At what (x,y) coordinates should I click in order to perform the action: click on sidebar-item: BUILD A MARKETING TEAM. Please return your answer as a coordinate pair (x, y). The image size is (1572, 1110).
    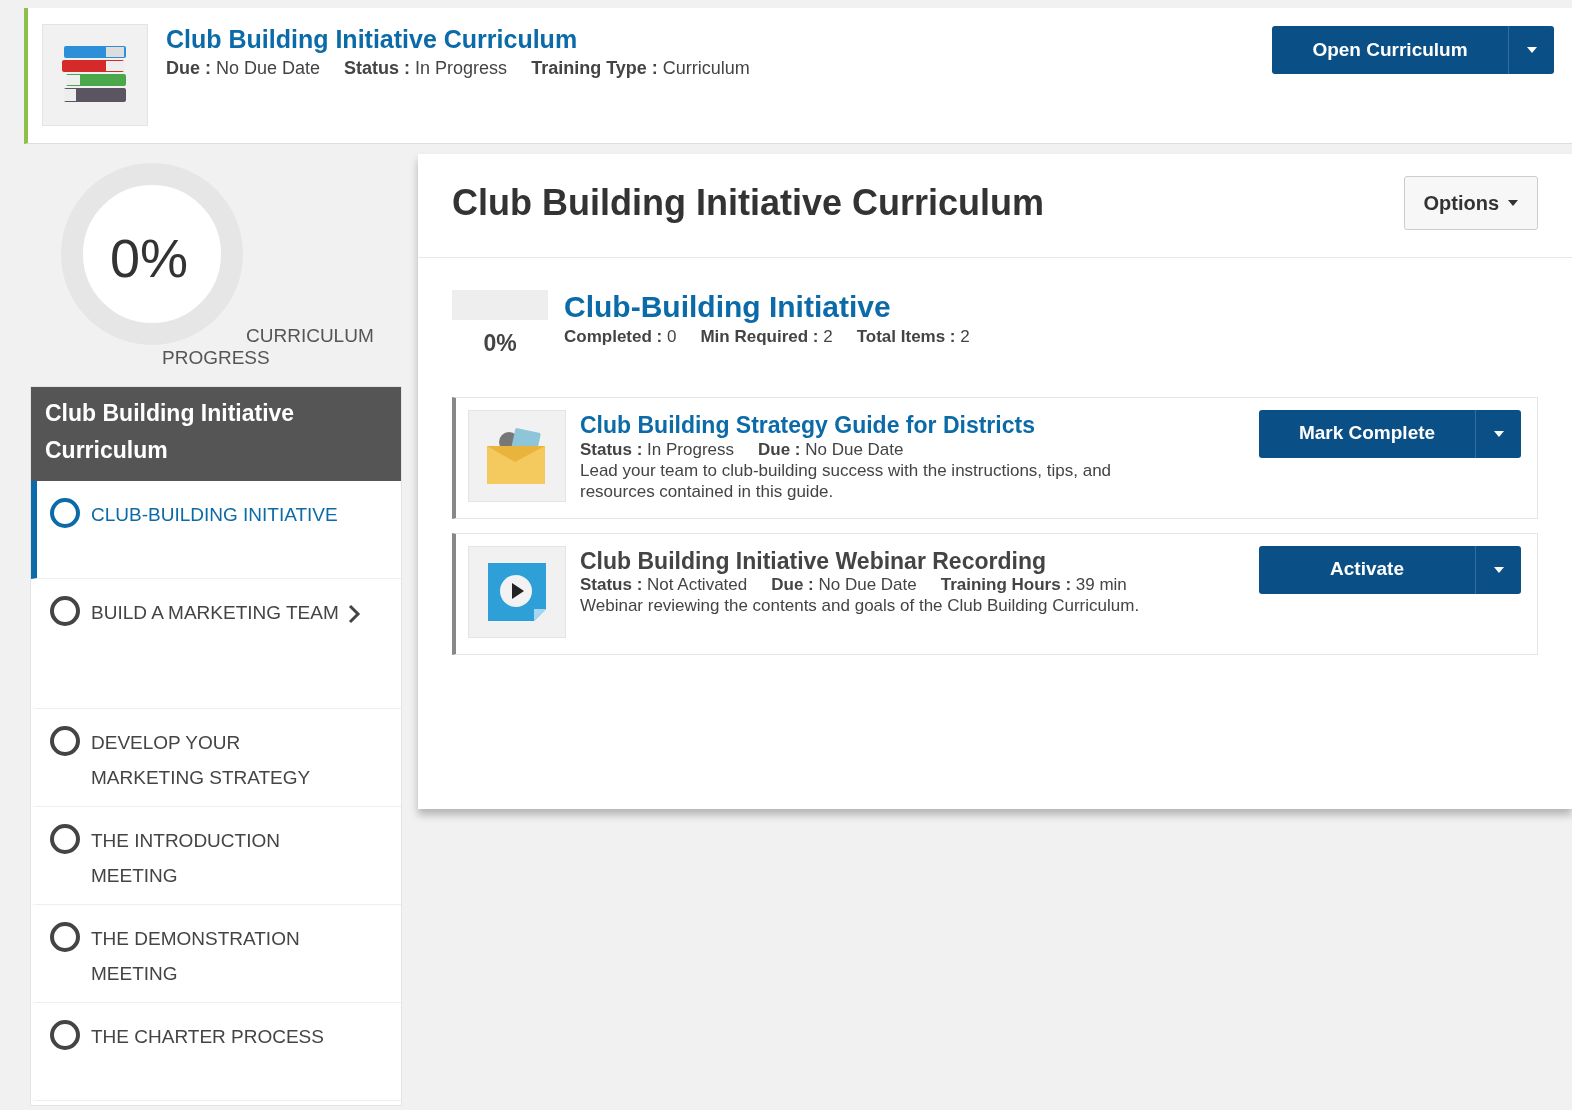
    Looking at the image, I should click on (216, 644).